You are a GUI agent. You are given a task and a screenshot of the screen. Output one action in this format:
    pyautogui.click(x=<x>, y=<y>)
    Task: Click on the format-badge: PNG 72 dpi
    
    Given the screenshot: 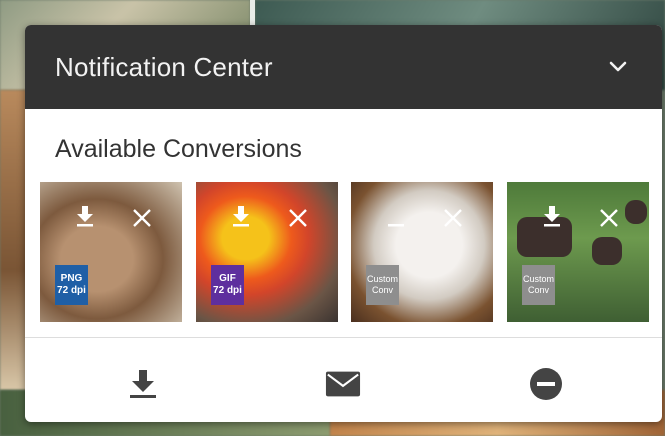 What is the action you would take?
    pyautogui.click(x=71, y=285)
    